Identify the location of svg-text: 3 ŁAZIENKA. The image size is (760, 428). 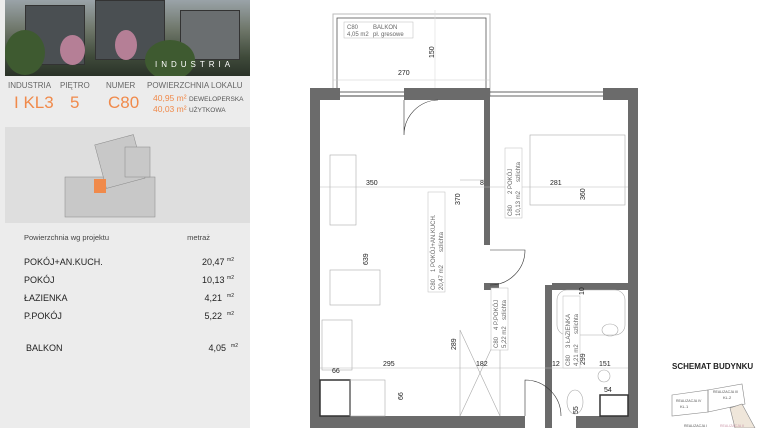
(569, 331).